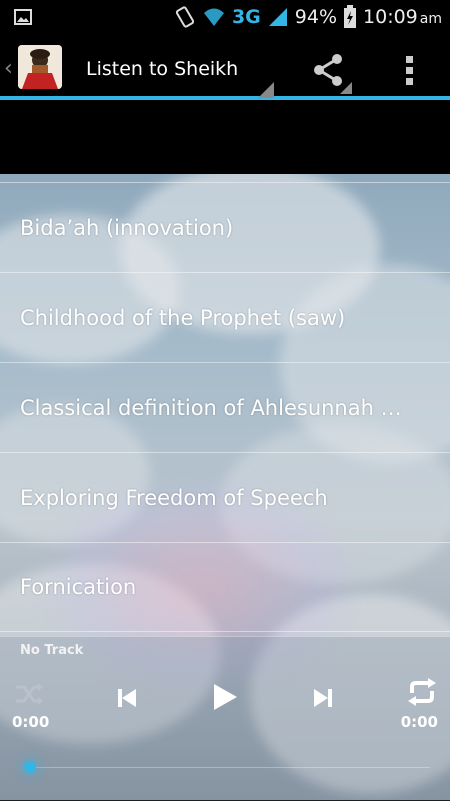 This screenshot has width=450, height=801. What do you see at coordinates (390, 17) in the screenshot?
I see `clock-time: 10:09` at bounding box center [390, 17].